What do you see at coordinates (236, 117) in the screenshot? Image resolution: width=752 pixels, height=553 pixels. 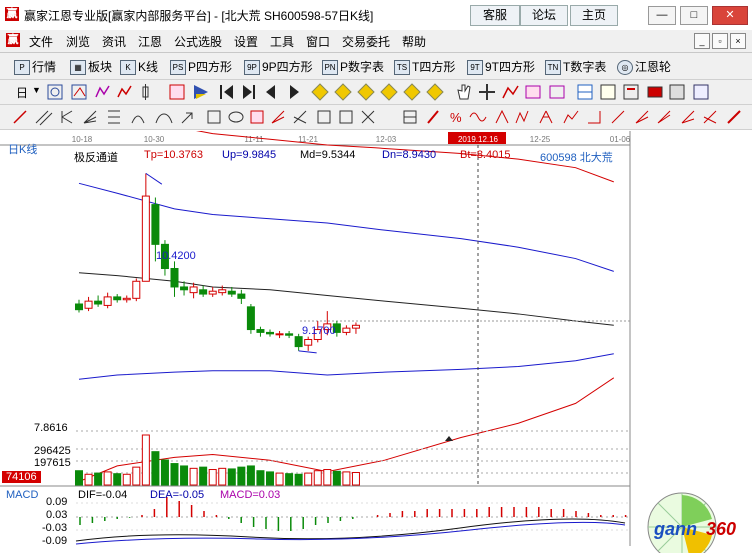 I see `draw-ellipse-icon` at bounding box center [236, 117].